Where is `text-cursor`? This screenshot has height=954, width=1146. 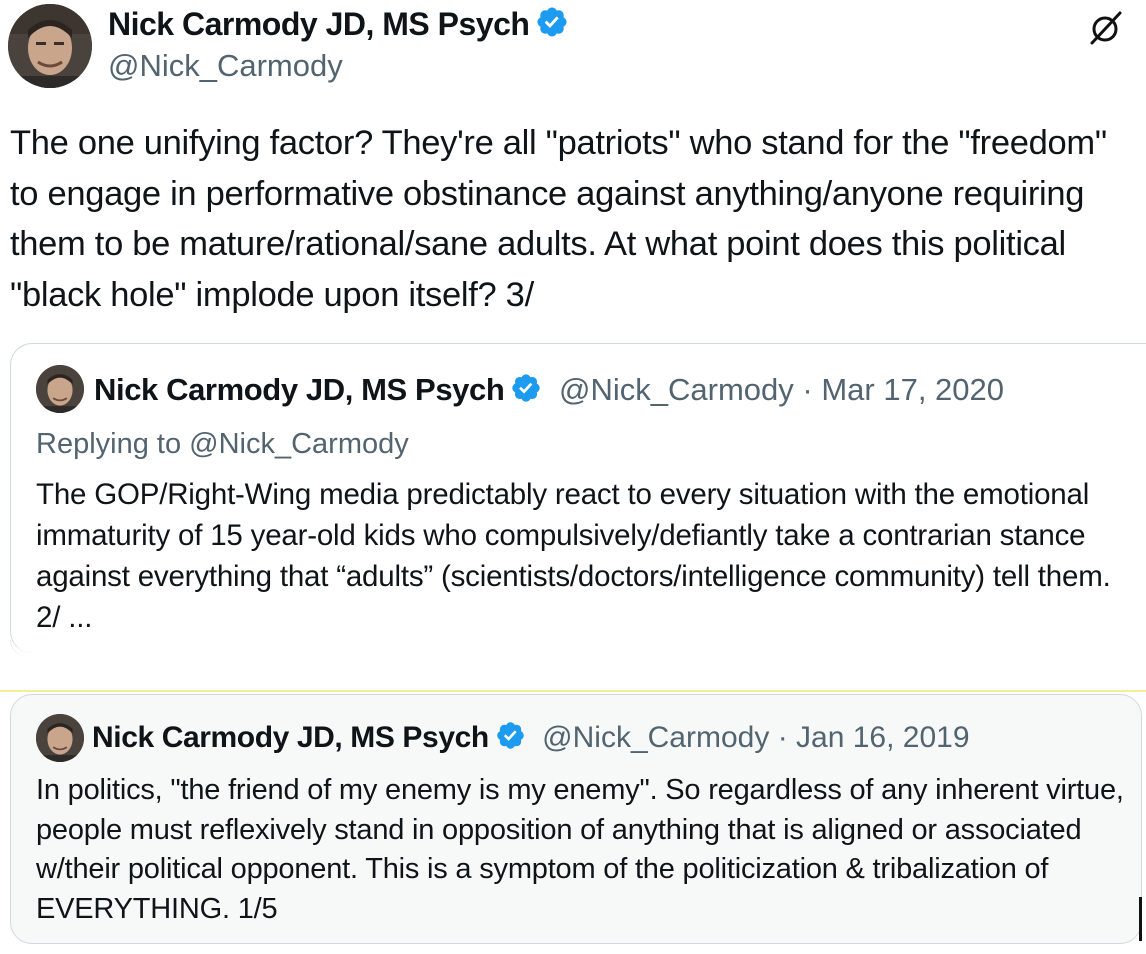 text-cursor is located at coordinates (1140, 919).